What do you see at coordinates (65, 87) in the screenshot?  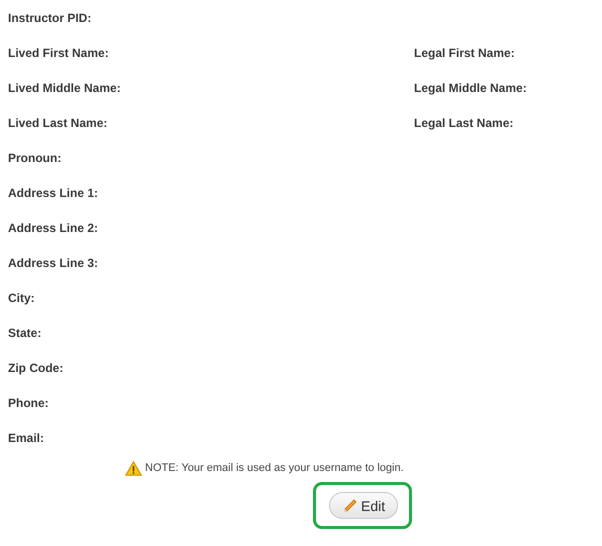 I see `field-label: Lived Middle Name:` at bounding box center [65, 87].